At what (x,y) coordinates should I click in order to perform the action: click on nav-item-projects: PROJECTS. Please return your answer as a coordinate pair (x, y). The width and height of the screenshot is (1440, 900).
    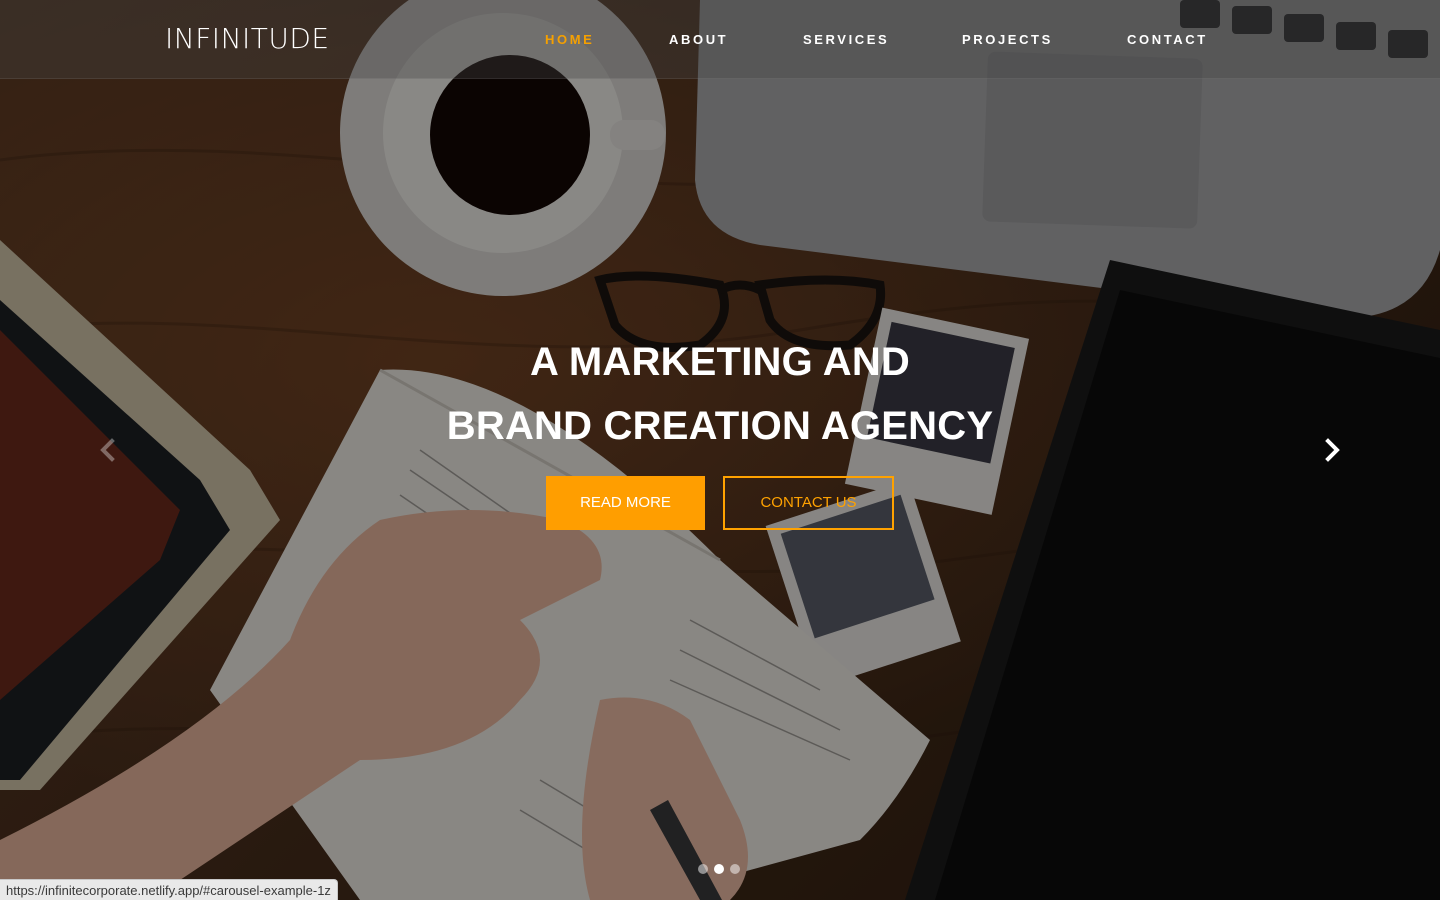
    Looking at the image, I should click on (1007, 40).